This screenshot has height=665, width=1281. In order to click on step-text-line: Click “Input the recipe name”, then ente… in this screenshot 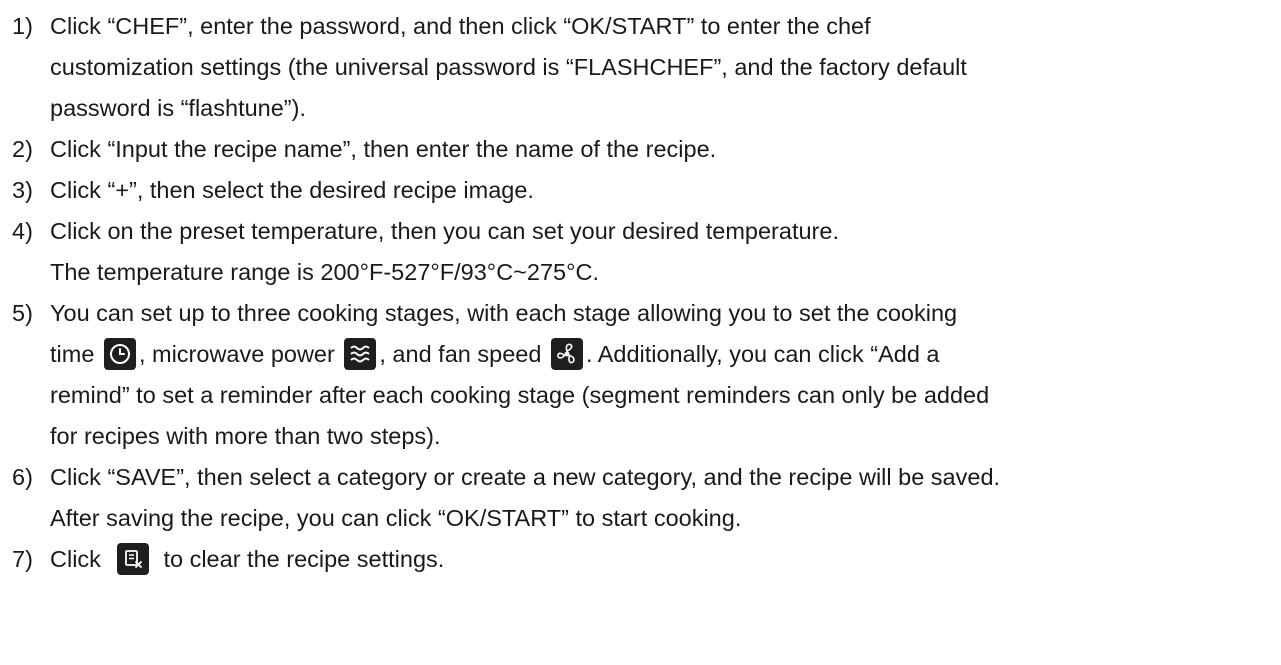, I will do `click(383, 149)`.